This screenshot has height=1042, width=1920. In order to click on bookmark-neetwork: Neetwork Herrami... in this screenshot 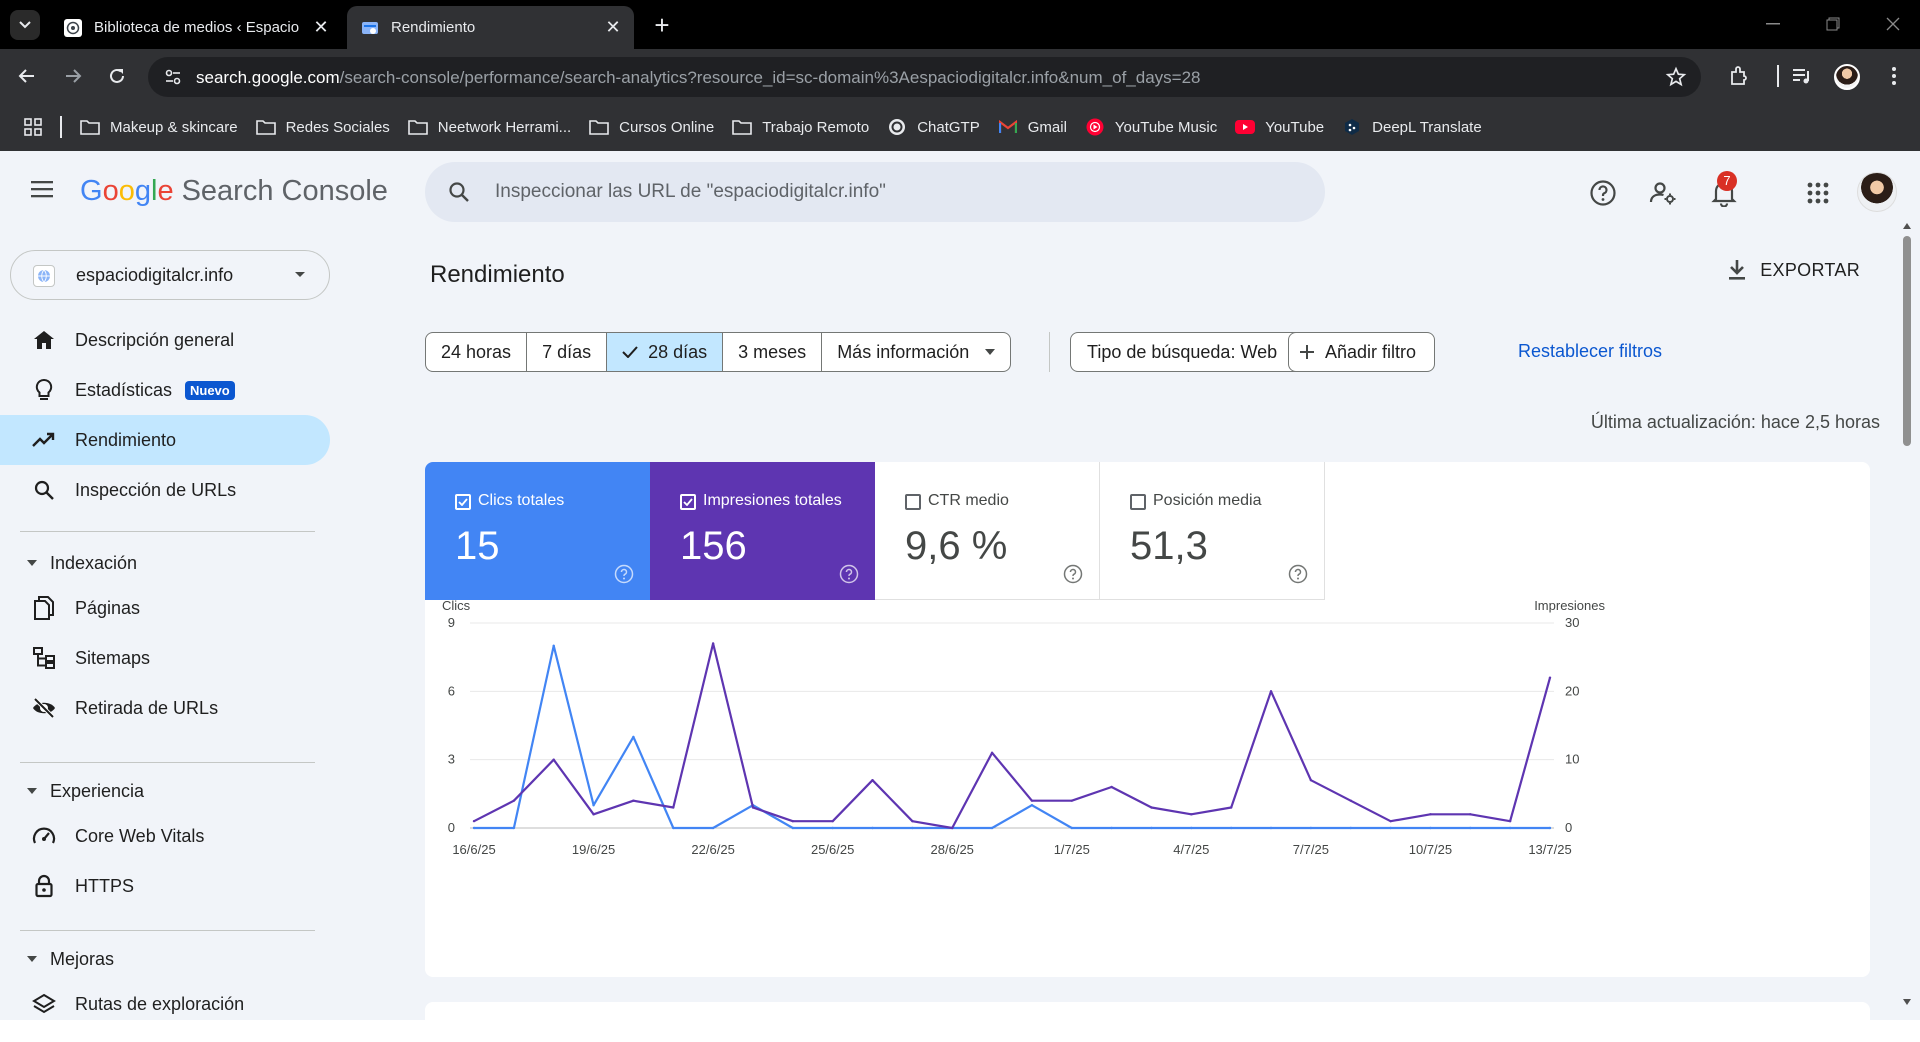, I will do `click(489, 127)`.